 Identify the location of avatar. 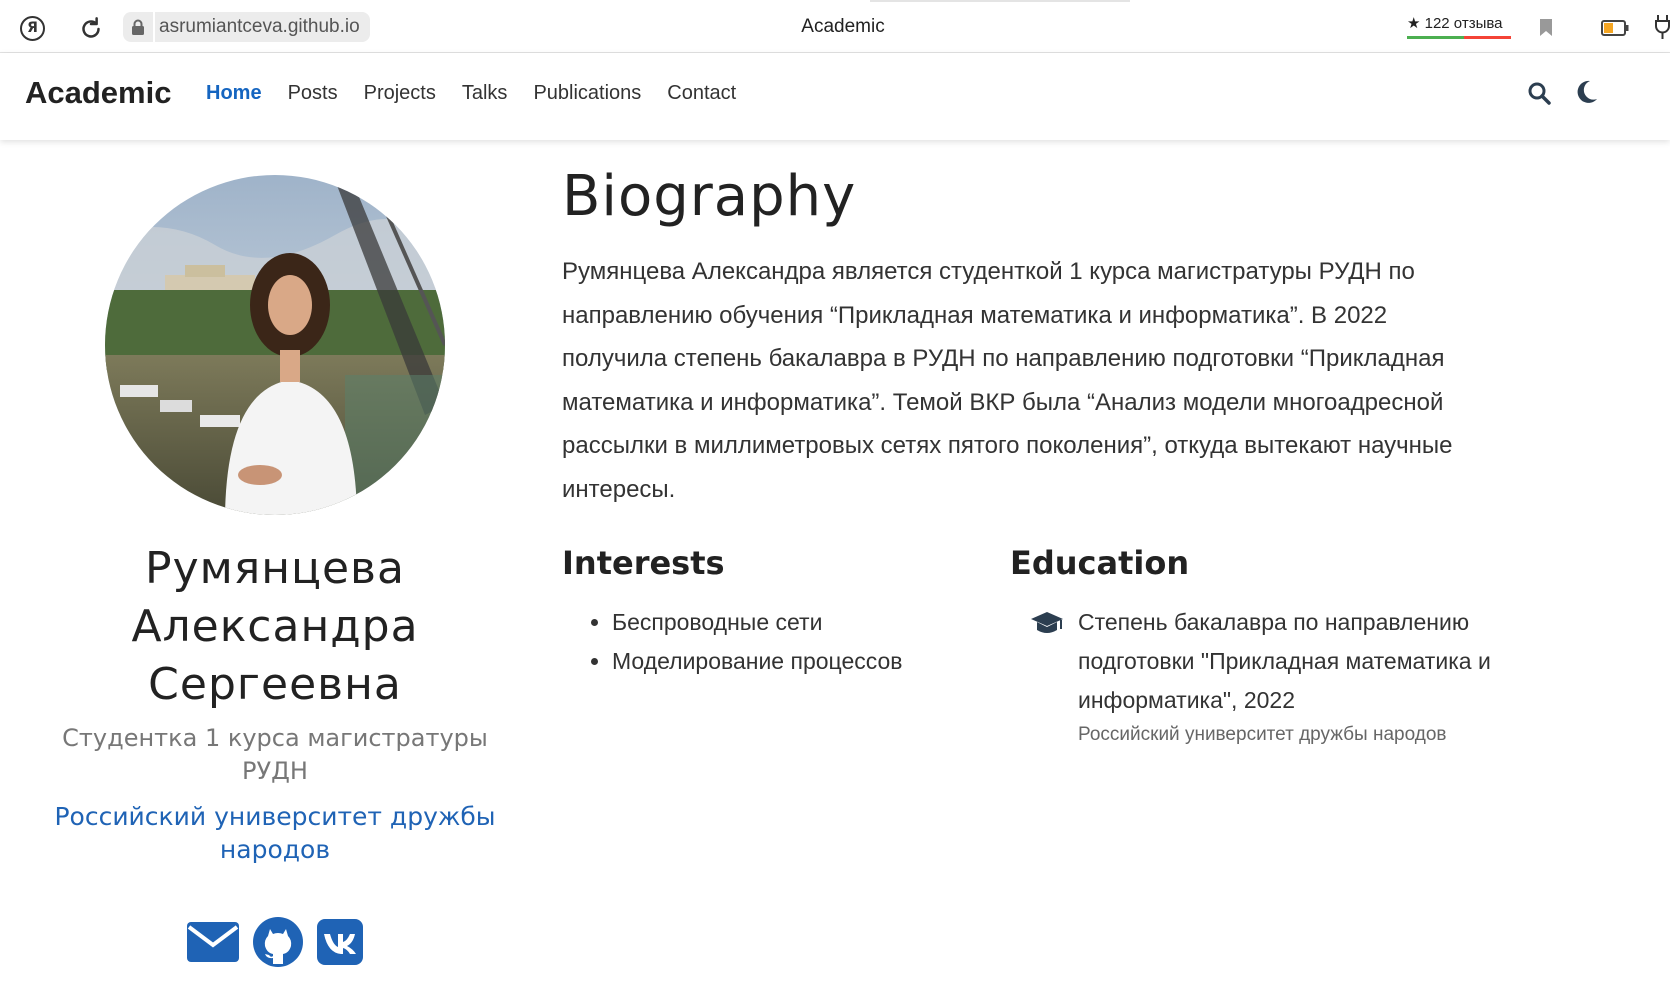
(275, 345).